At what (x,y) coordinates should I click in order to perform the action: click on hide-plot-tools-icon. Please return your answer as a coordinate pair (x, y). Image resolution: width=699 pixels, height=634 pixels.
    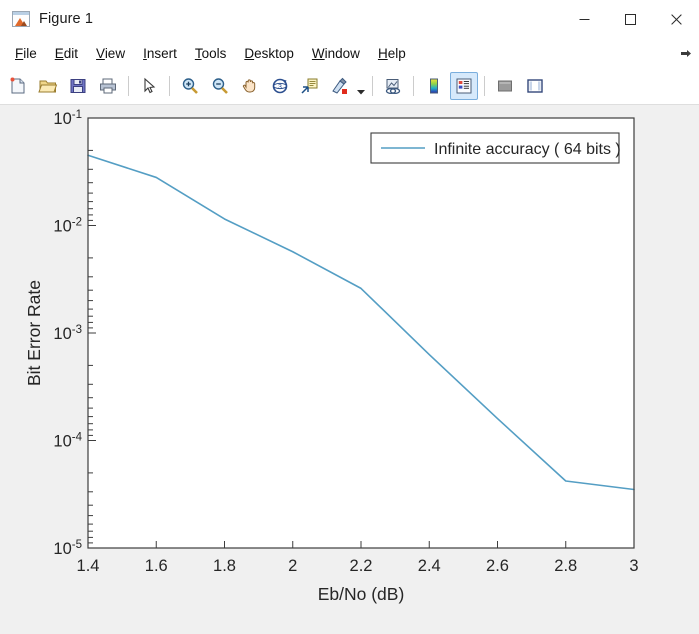
    Looking at the image, I should click on (505, 86).